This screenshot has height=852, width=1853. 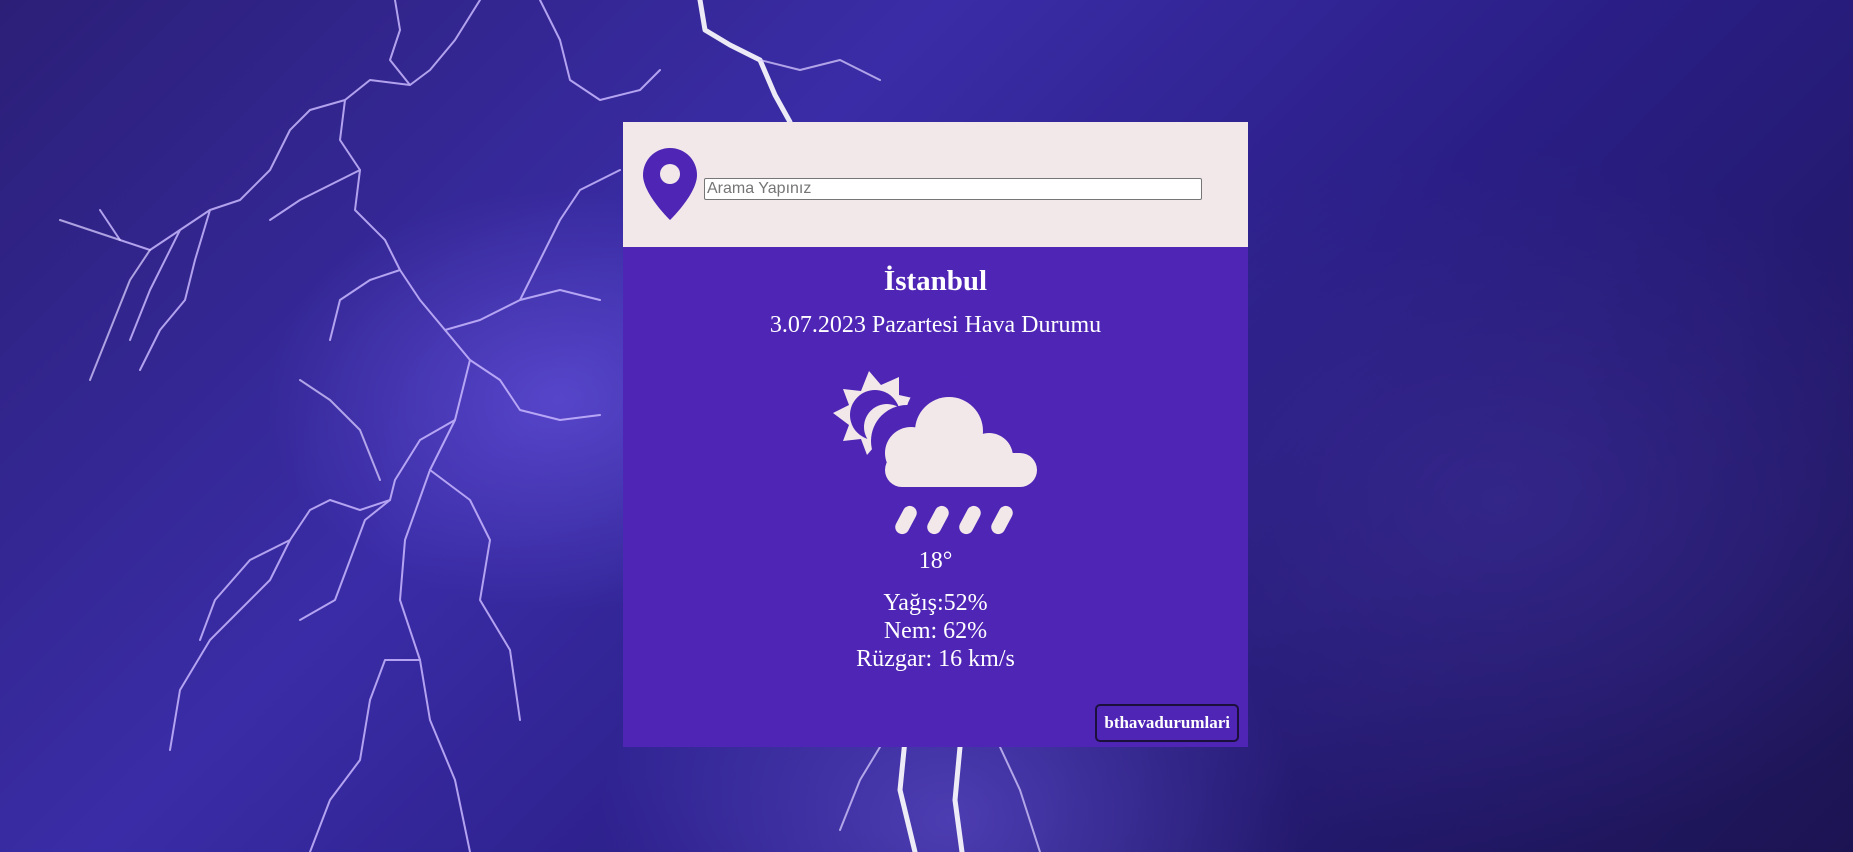 I want to click on temperature: 18°, so click(x=935, y=561).